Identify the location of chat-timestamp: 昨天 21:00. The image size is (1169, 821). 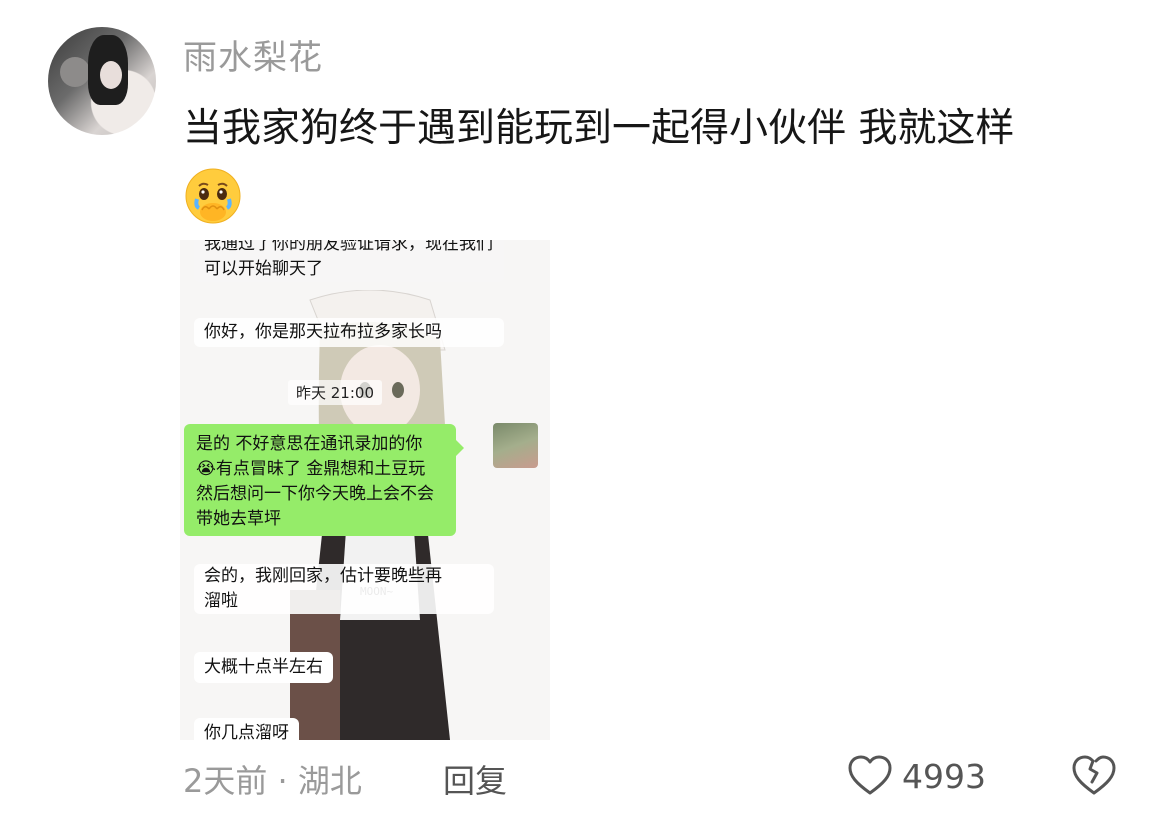
(335, 392).